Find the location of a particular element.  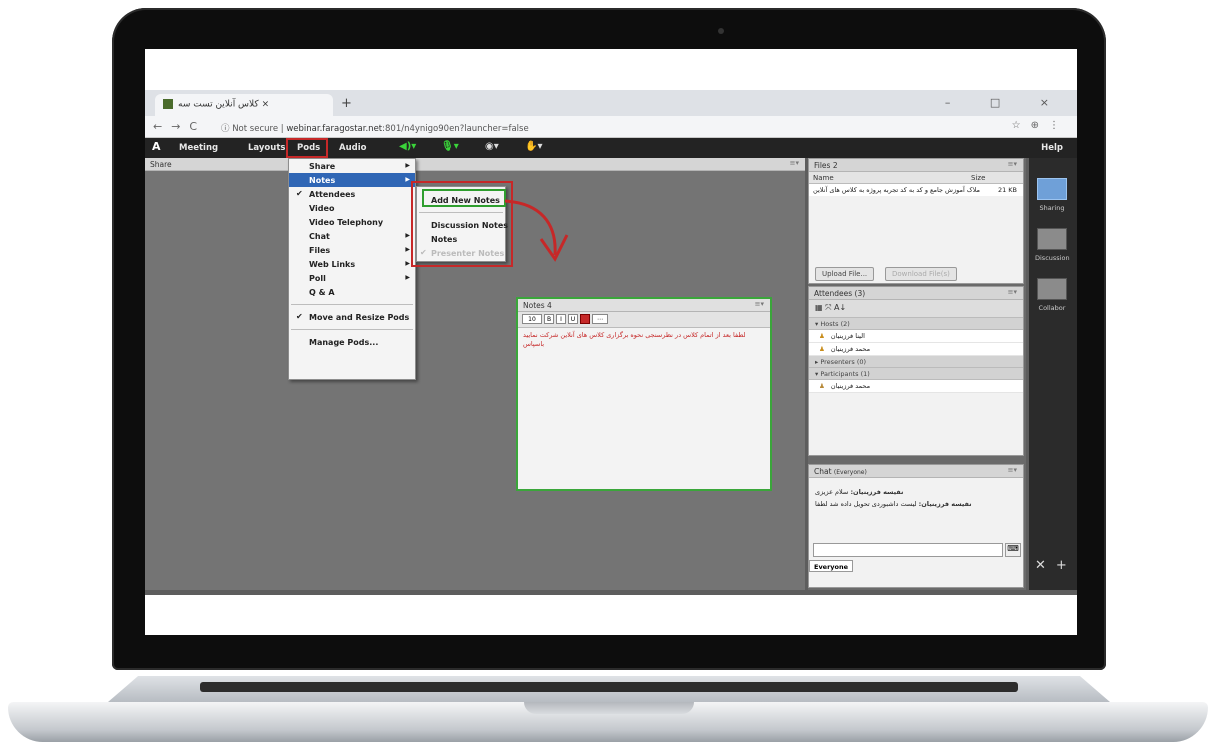

layout-discussion: Discussion is located at coordinates (1052, 245).